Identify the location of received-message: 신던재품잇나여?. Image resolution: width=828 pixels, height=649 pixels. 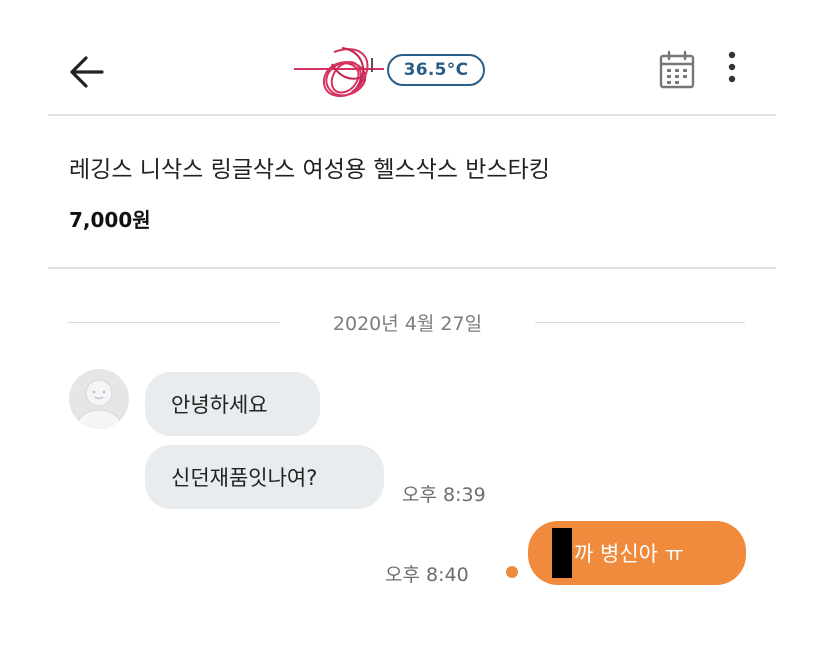
(264, 477).